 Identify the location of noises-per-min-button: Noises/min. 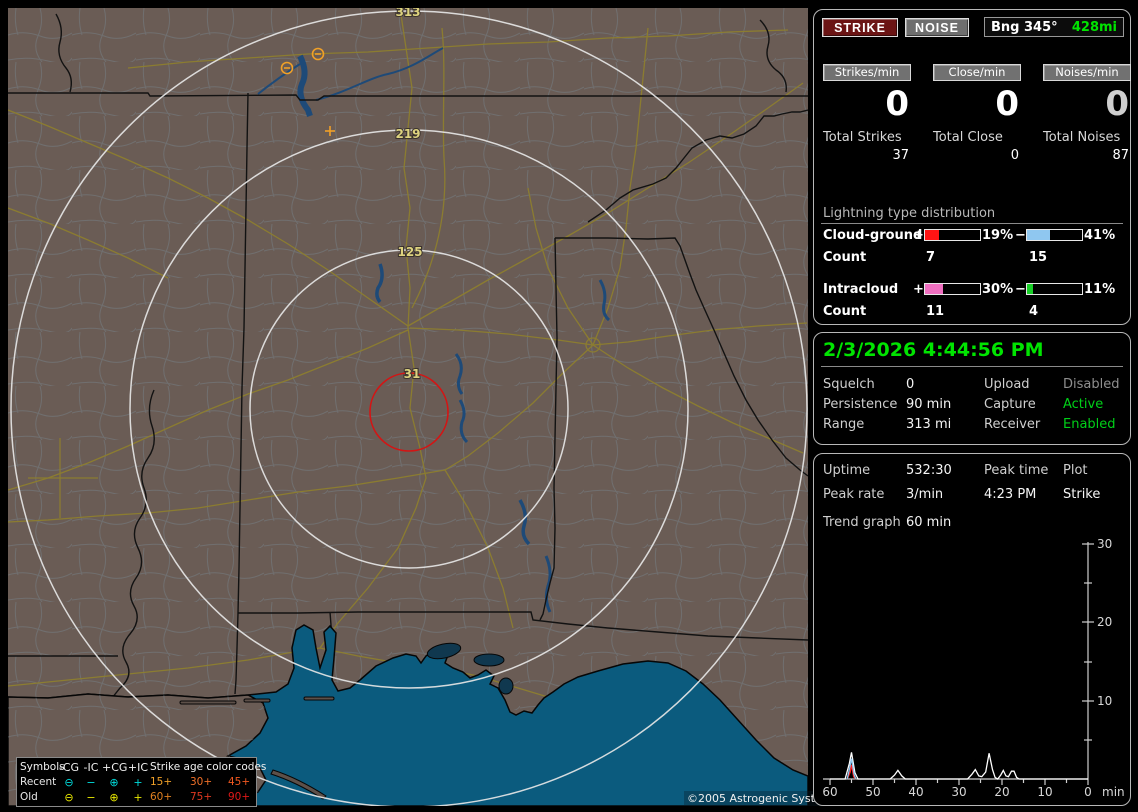
(1087, 72).